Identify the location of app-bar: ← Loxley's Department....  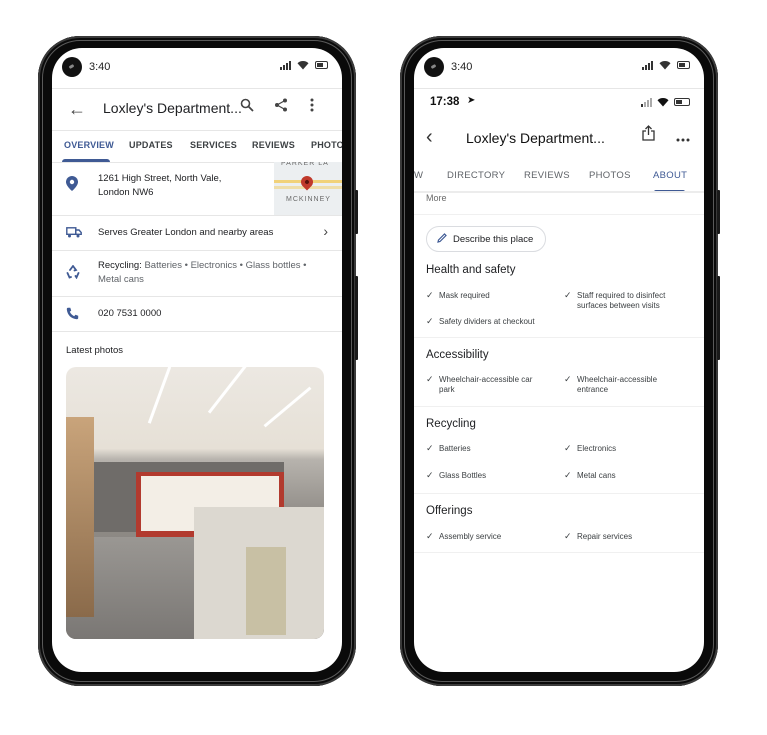
(197, 109).